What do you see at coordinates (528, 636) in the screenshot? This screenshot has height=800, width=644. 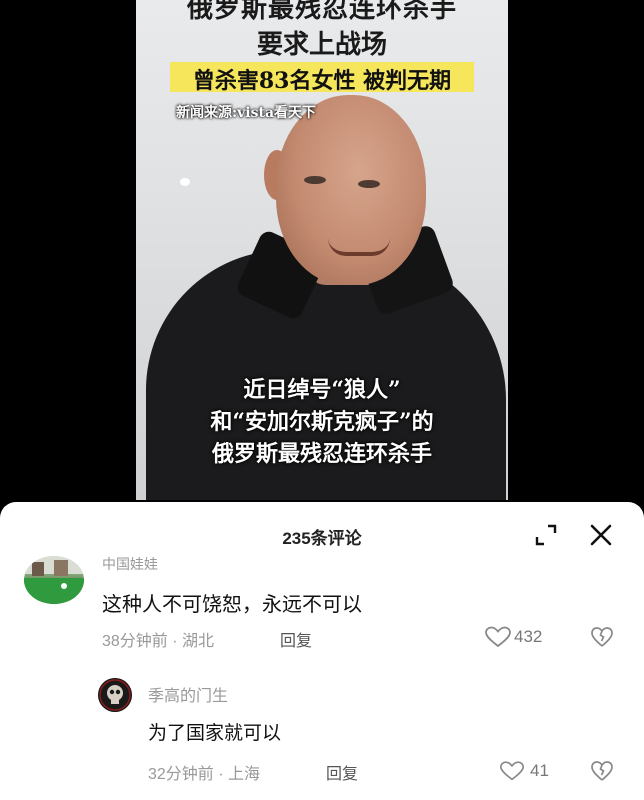 I see `like-count: 432` at bounding box center [528, 636].